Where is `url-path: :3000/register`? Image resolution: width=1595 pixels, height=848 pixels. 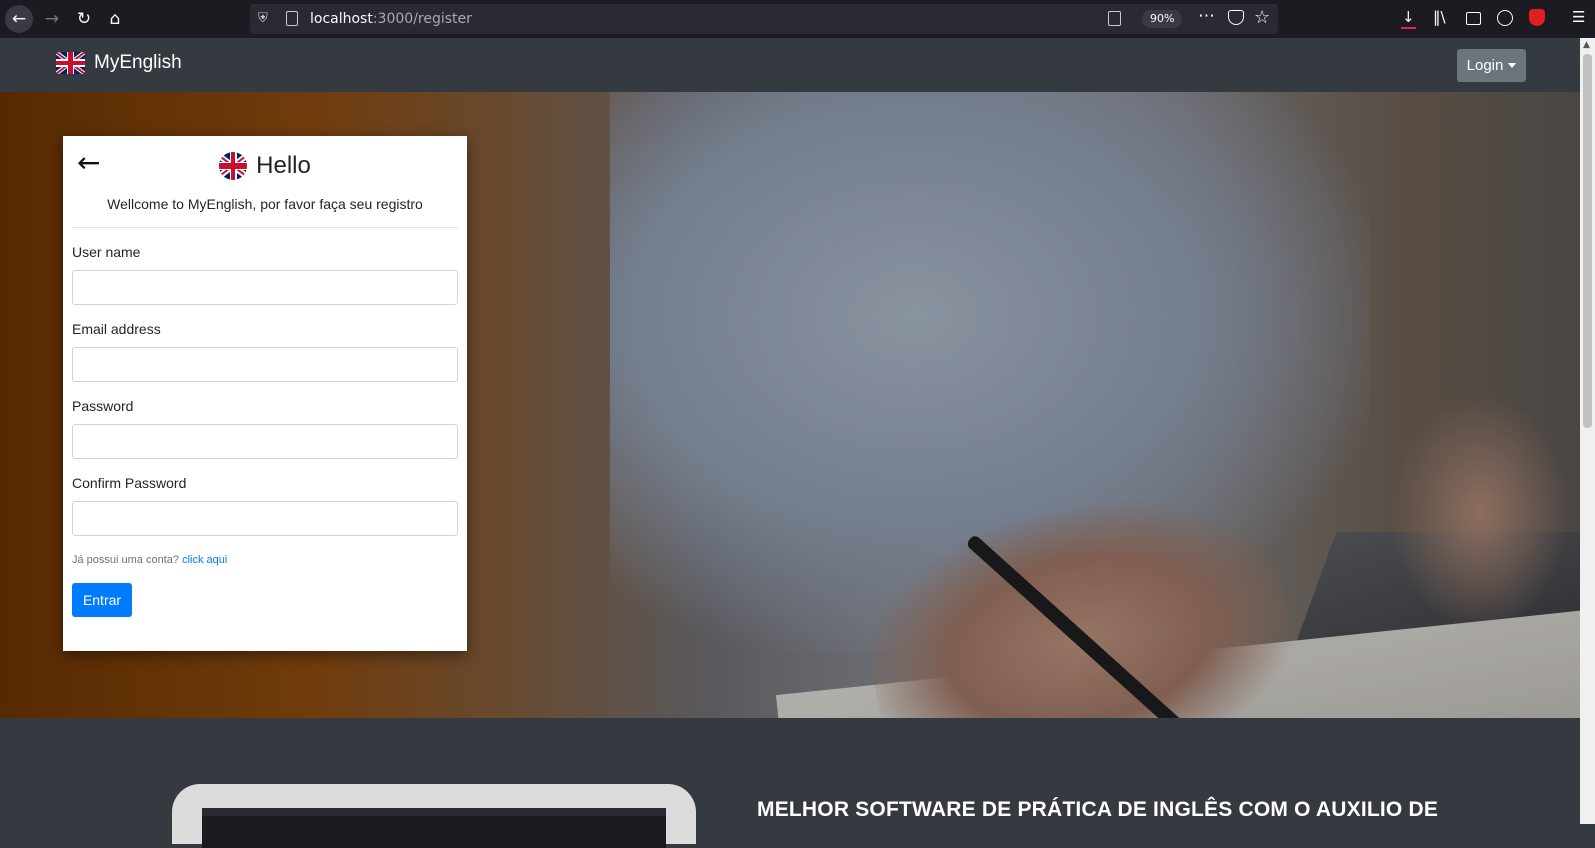 url-path: :3000/register is located at coordinates (422, 19).